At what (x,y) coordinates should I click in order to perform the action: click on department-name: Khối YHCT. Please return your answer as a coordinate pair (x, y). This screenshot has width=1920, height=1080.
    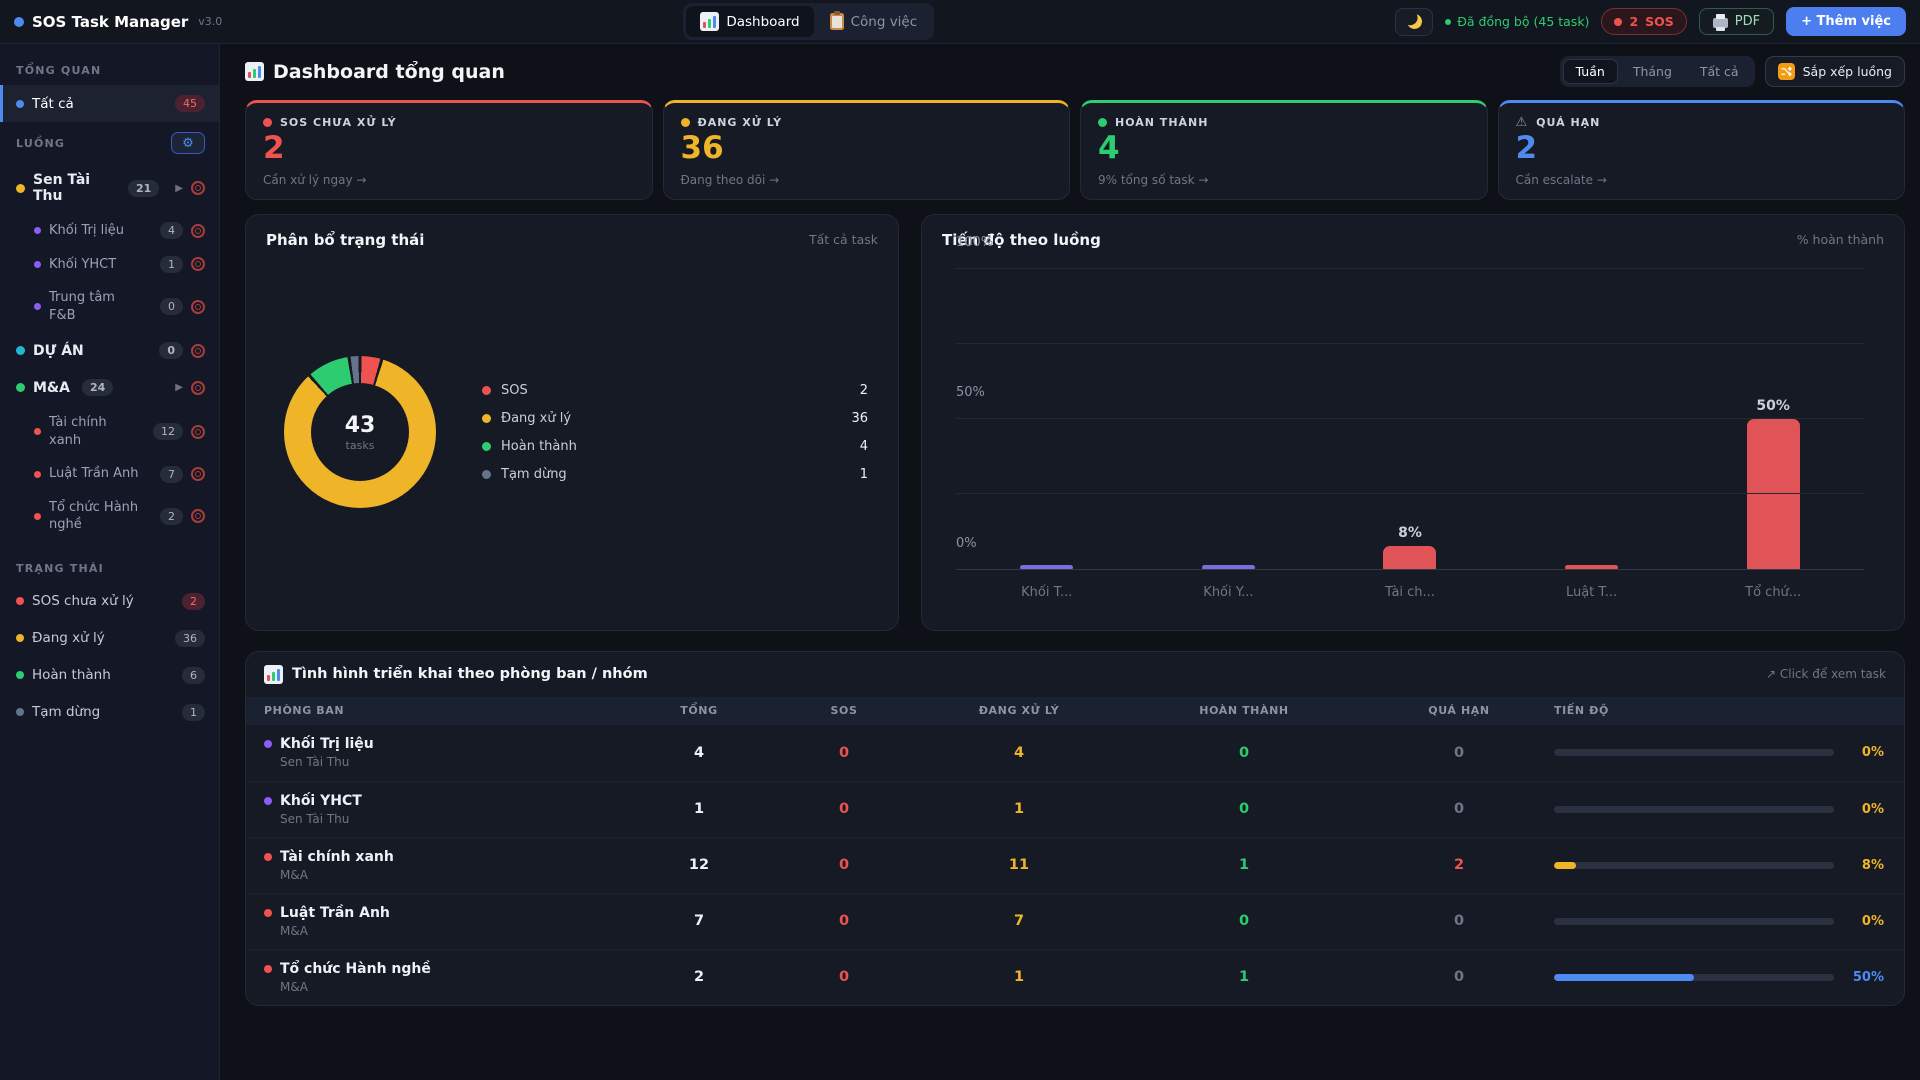
    Looking at the image, I should click on (444, 801).